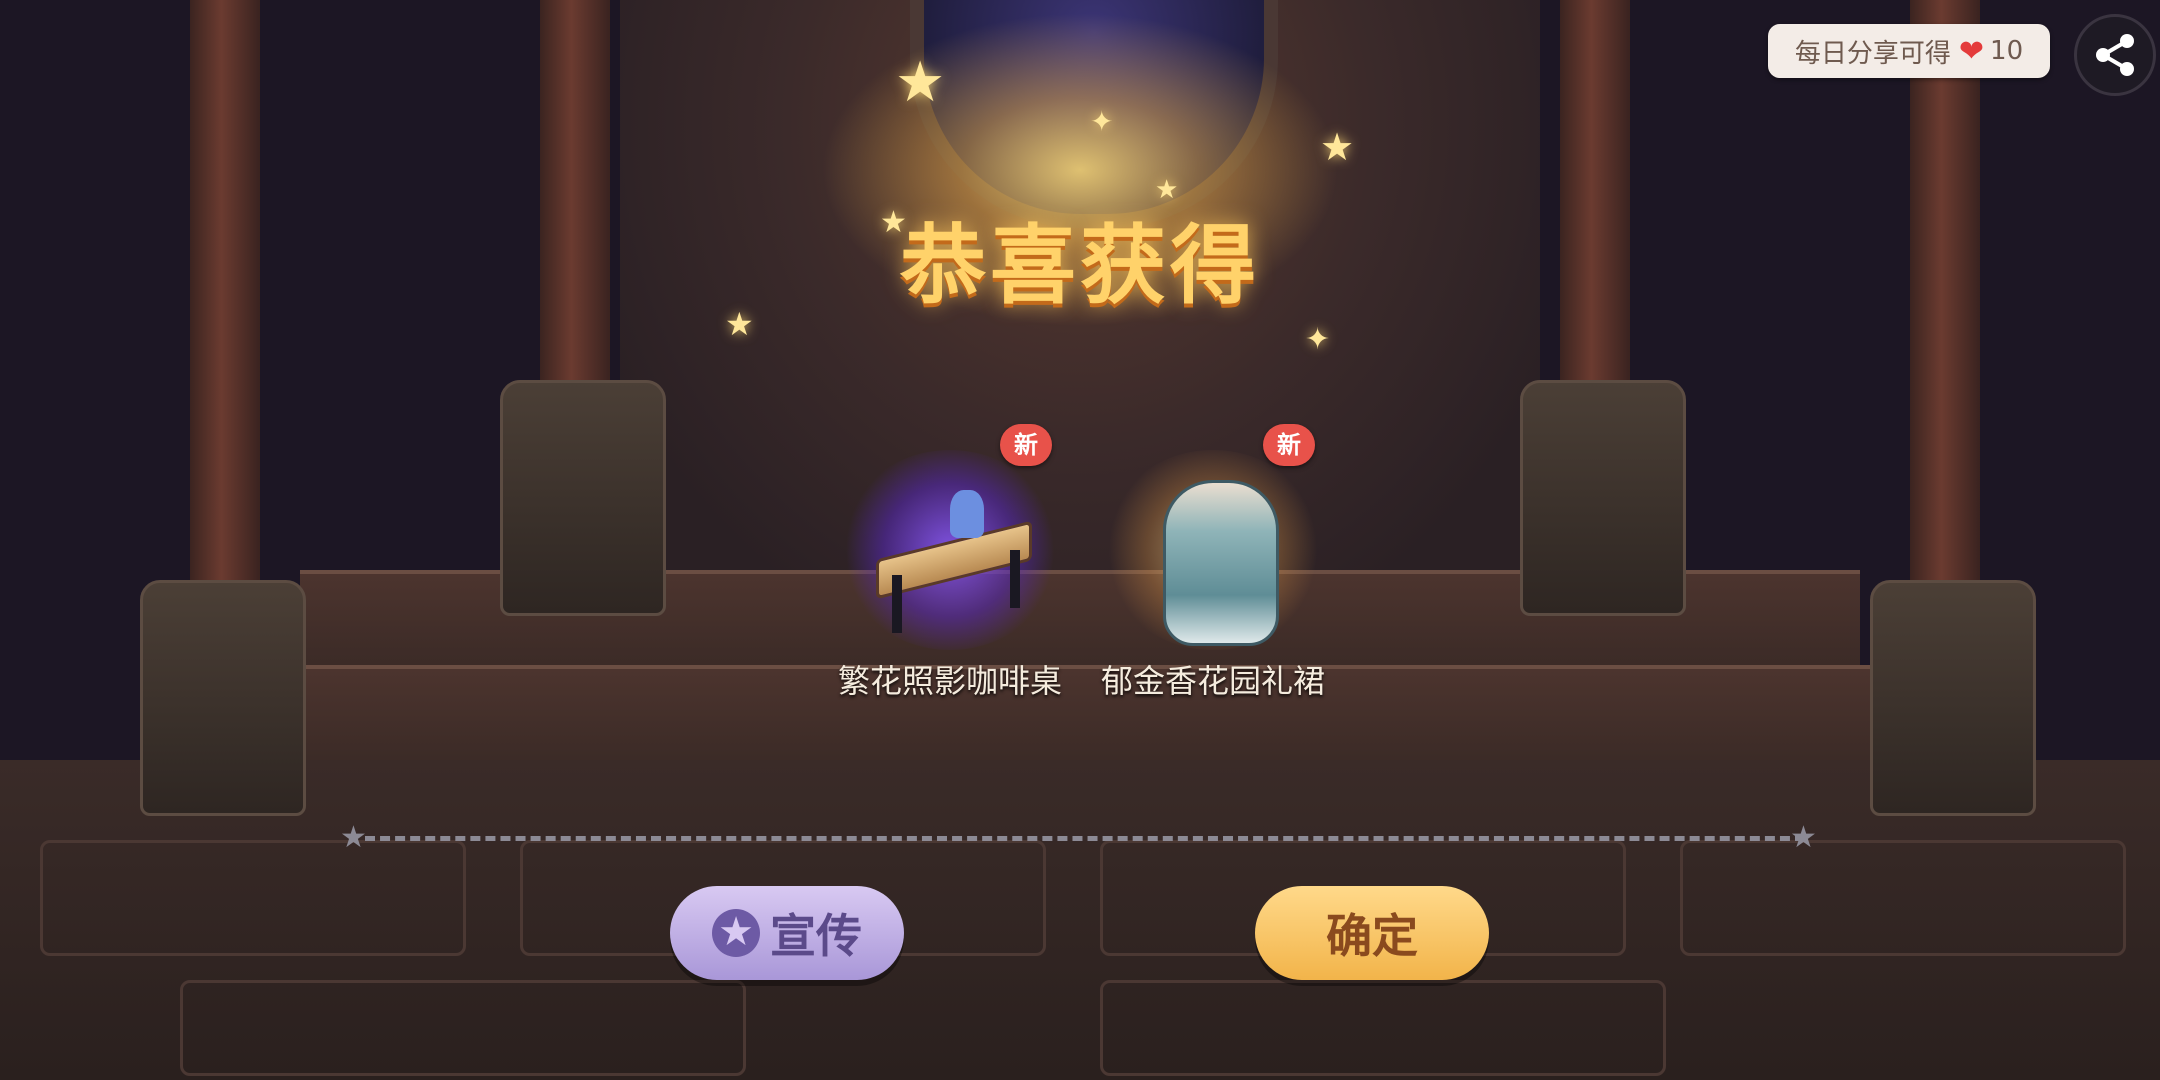  Describe the element at coordinates (736, 933) in the screenshot. I see `star-badge-icon: ★` at that location.